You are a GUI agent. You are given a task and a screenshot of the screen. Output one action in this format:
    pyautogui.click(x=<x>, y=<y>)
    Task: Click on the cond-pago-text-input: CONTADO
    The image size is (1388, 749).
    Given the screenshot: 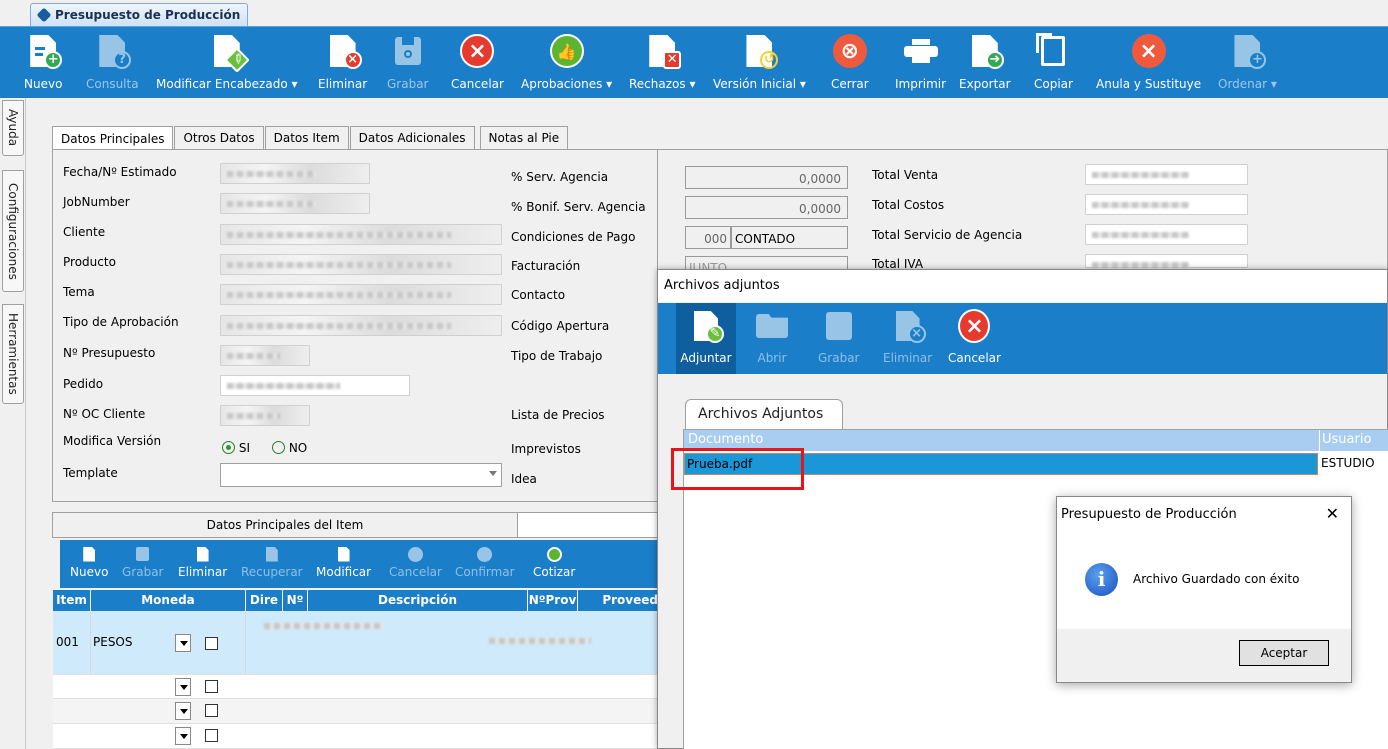 What is the action you would take?
    pyautogui.click(x=789, y=237)
    